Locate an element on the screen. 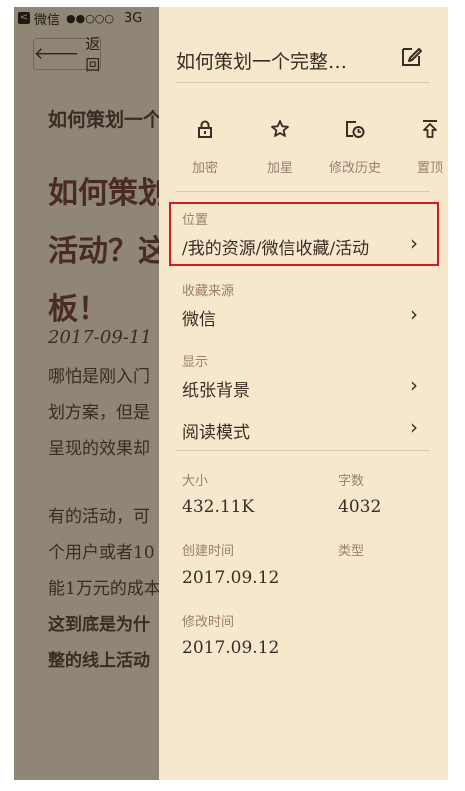 The height and width of the screenshot is (791, 465). back-to-app-icon: < is located at coordinates (24, 18).